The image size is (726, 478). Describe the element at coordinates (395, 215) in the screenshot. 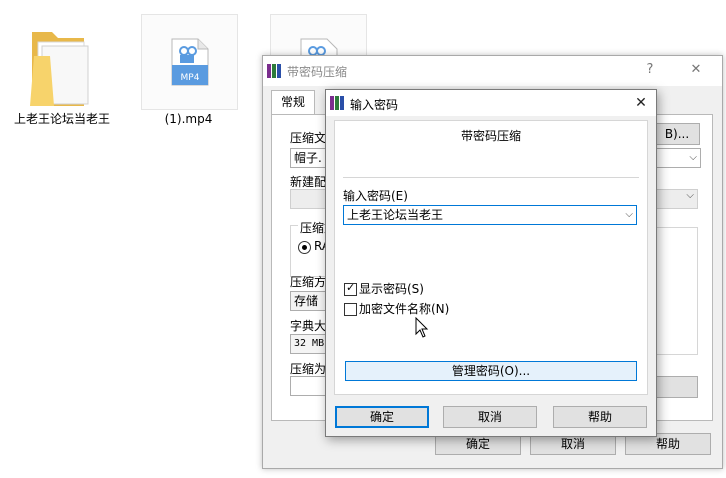

I see `password-value: 上老王论坛当老王` at that location.